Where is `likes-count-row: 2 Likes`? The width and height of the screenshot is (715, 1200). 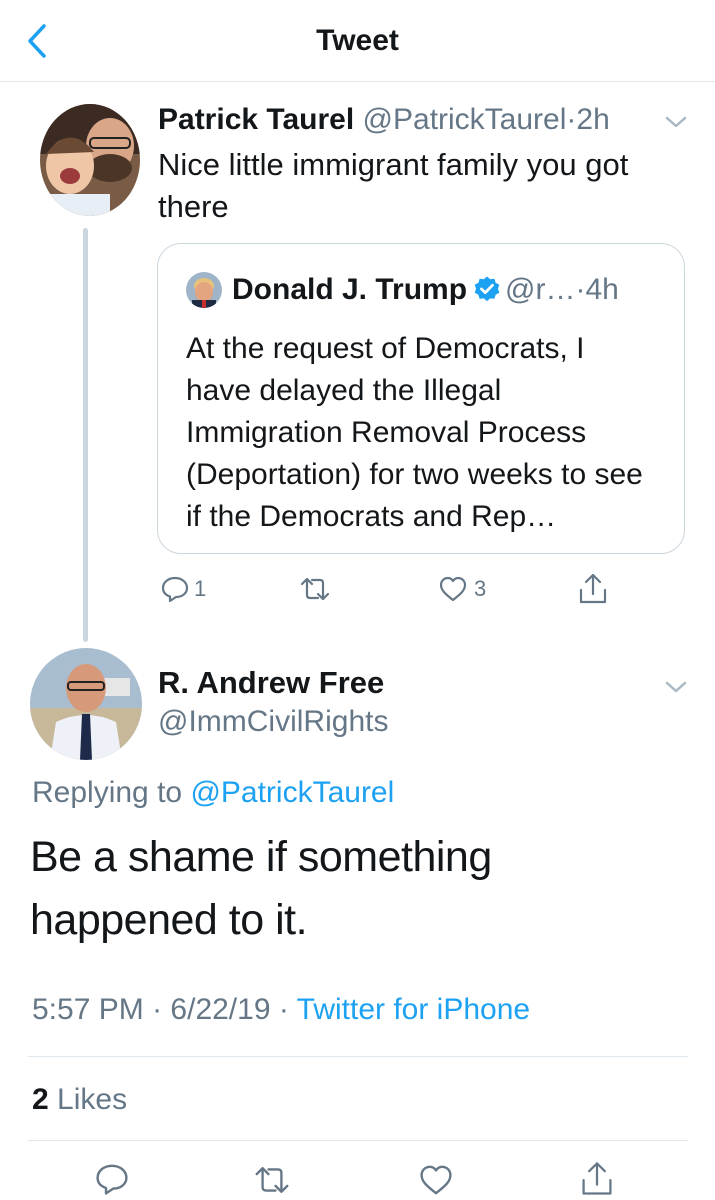 likes-count-row: 2 Likes is located at coordinates (79, 1100).